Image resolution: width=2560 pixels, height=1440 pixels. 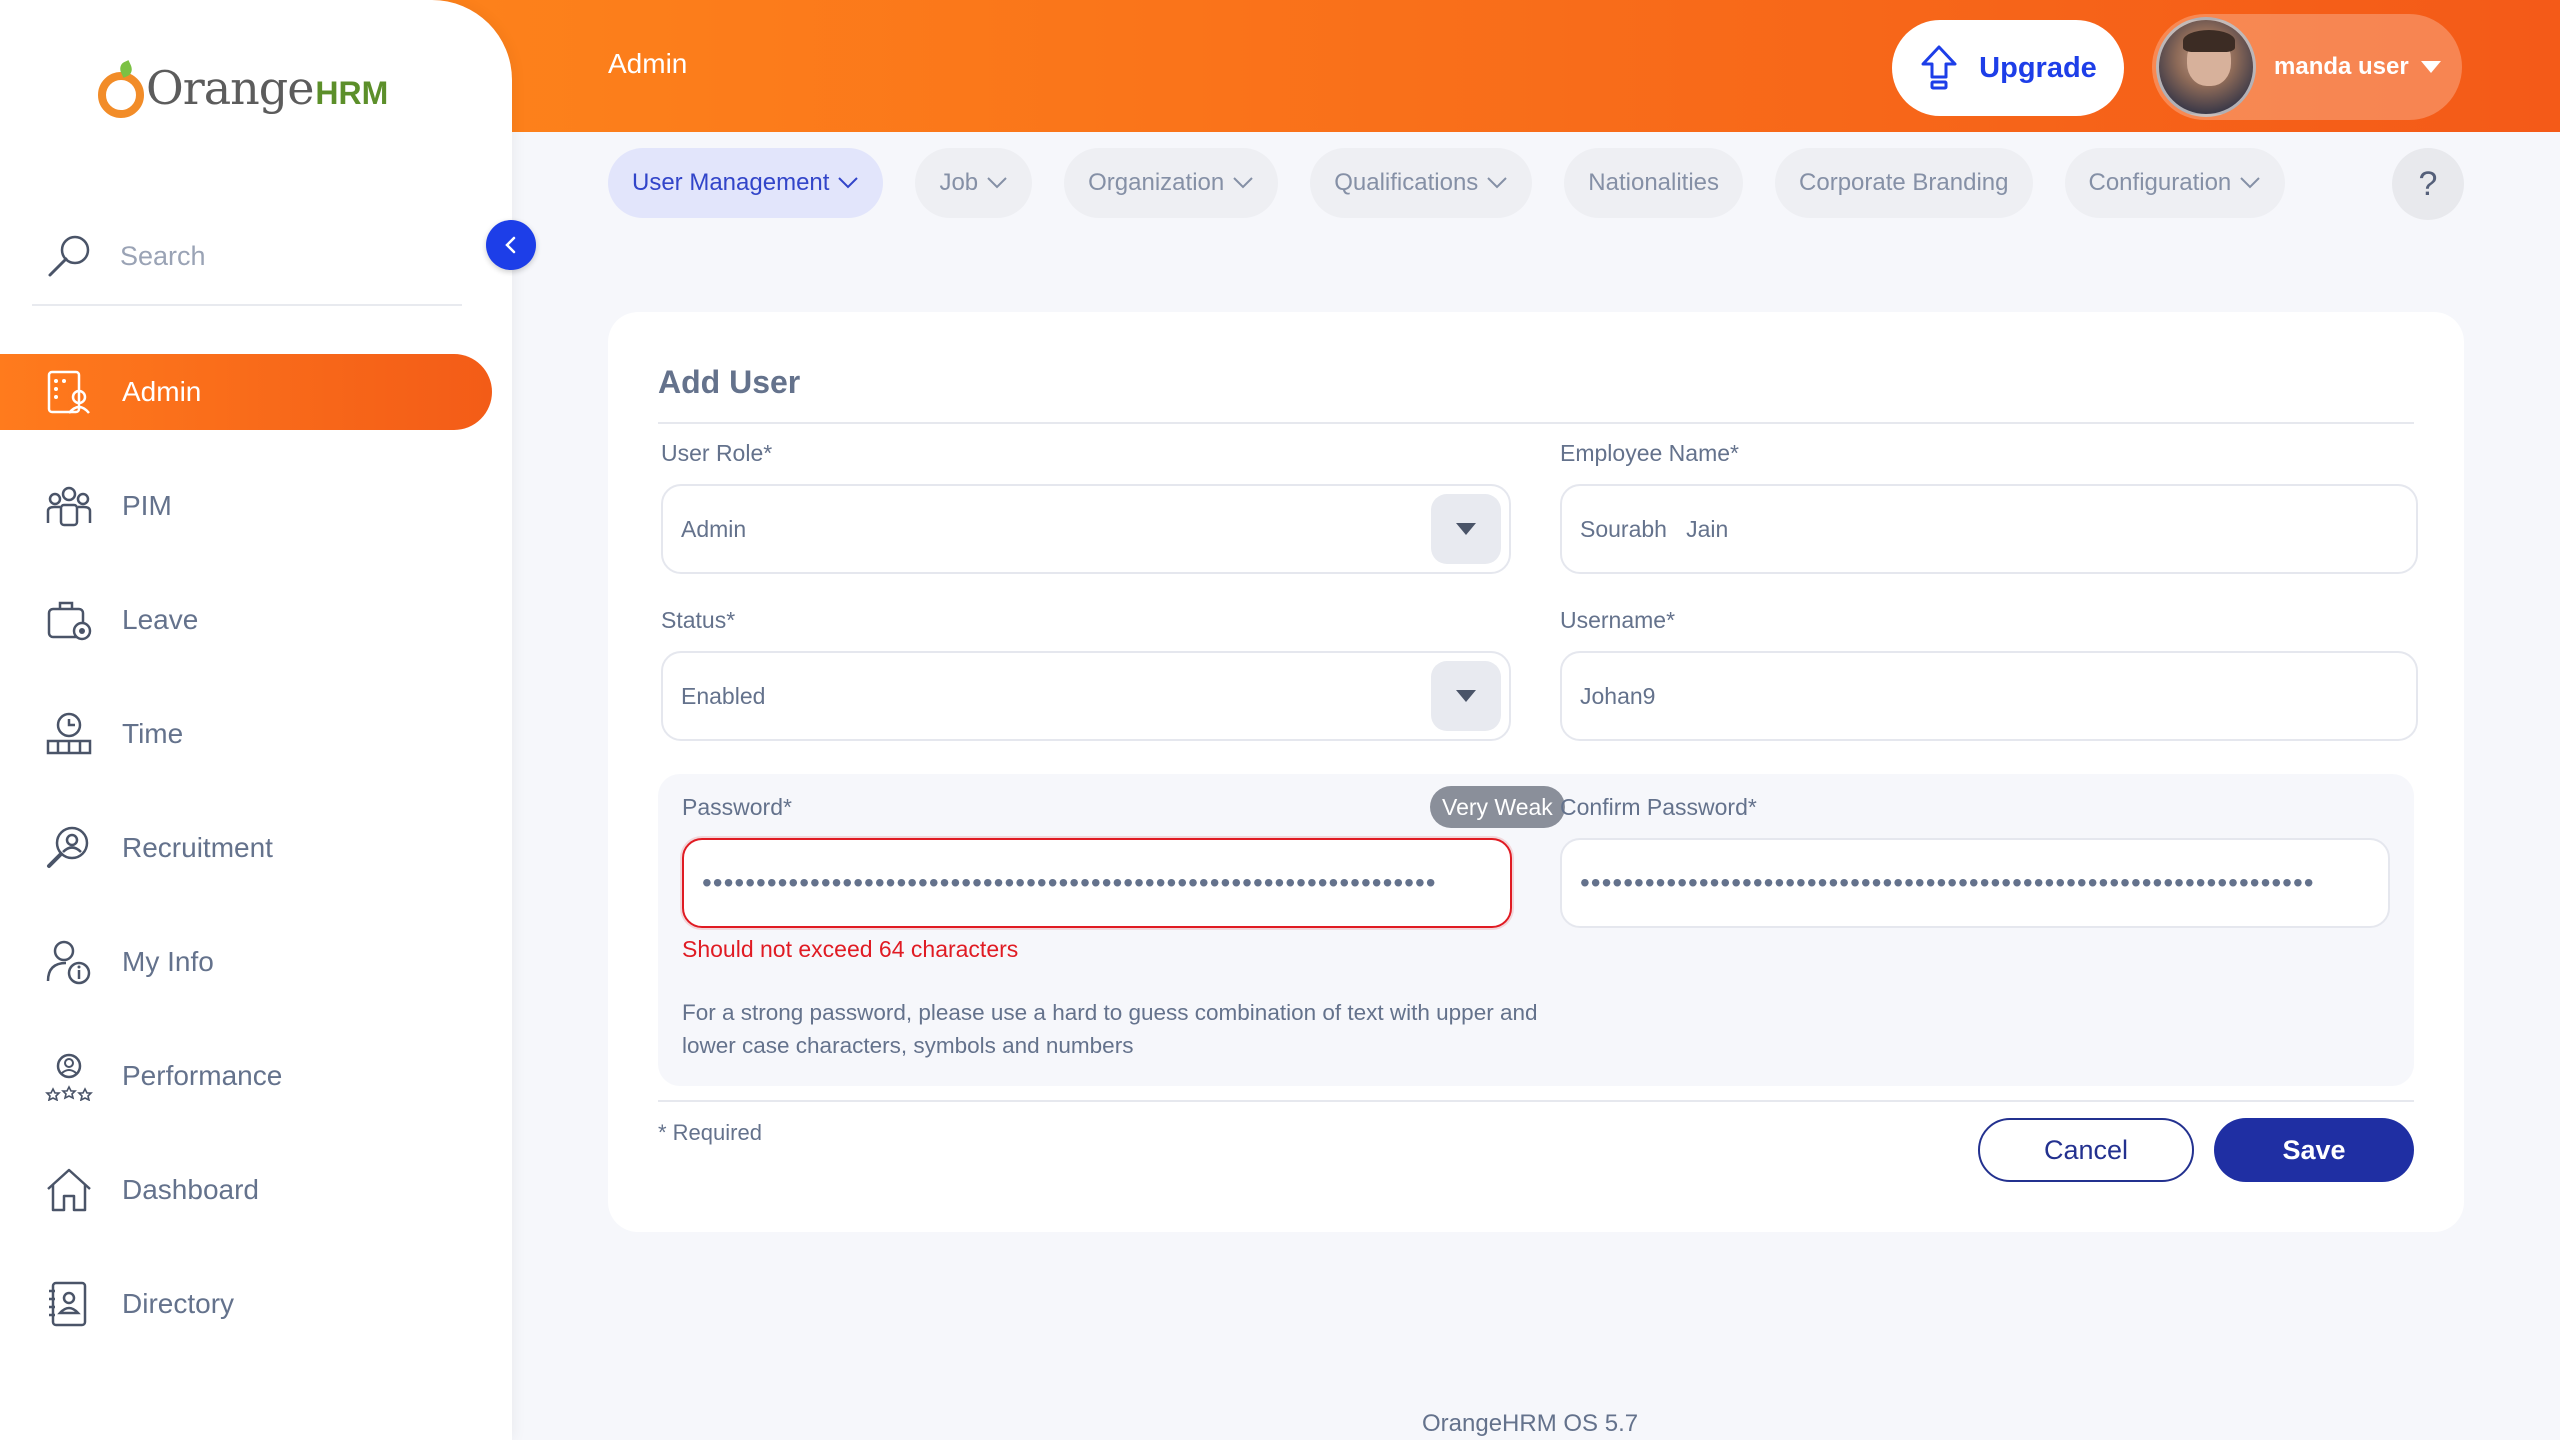 I want to click on sidebar-item-directory: Directory, so click(x=246, y=1304).